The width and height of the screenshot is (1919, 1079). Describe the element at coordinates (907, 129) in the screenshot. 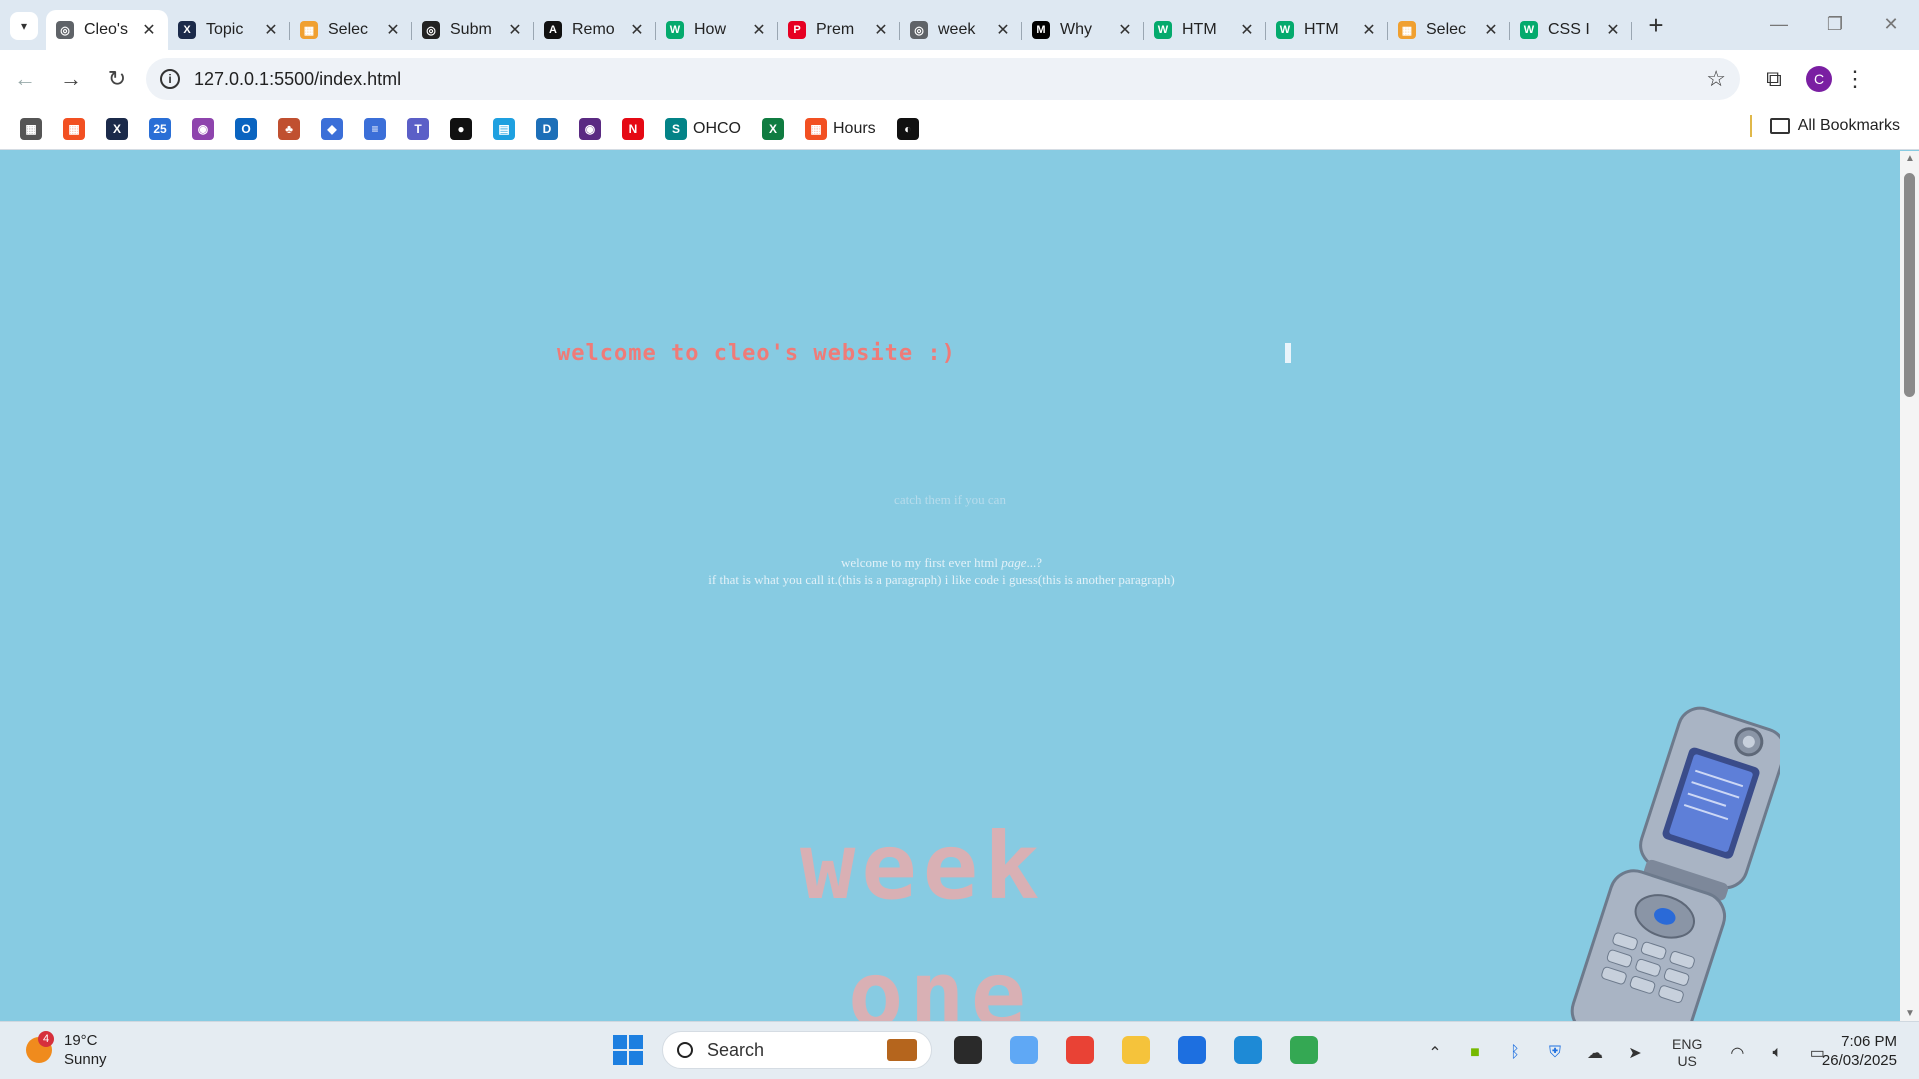

I see `bookmark-item: ◐` at that location.